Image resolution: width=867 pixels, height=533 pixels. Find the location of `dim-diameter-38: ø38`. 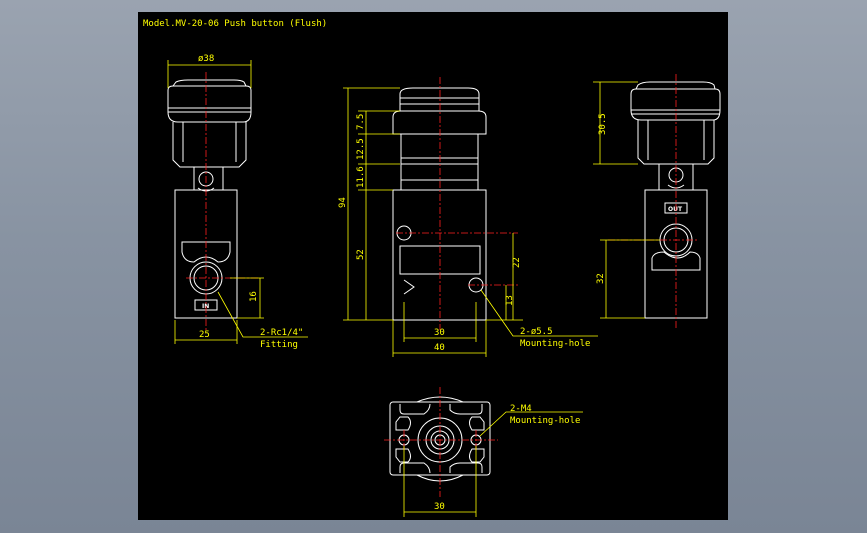

dim-diameter-38: ø38 is located at coordinates (206, 59).